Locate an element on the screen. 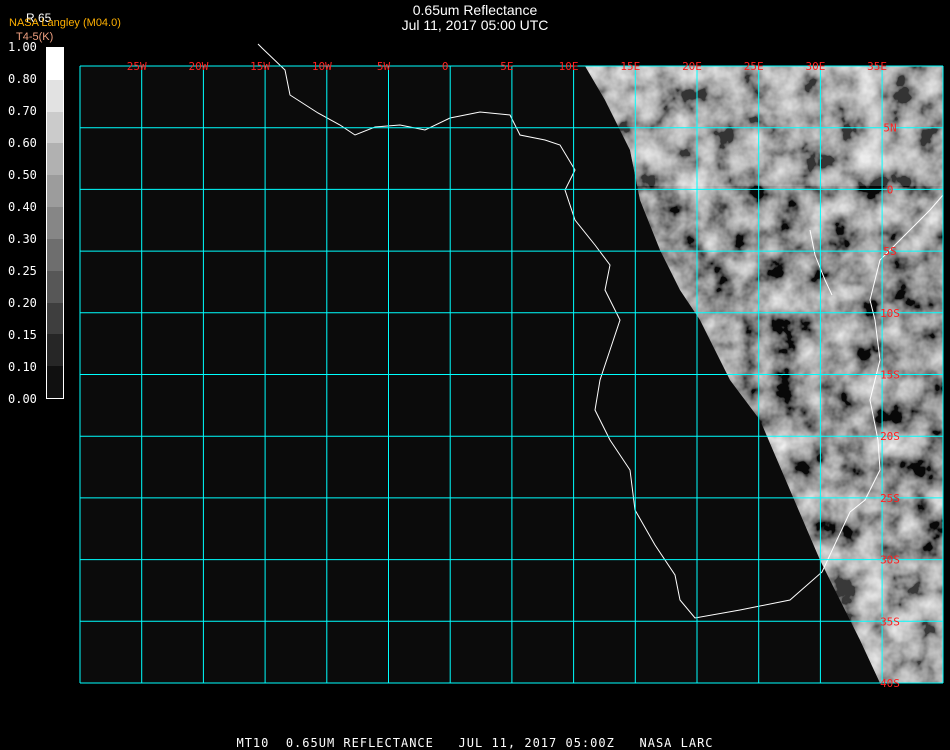 Image resolution: width=950 pixels, height=750 pixels. grid-label: 15E is located at coordinates (630, 66).